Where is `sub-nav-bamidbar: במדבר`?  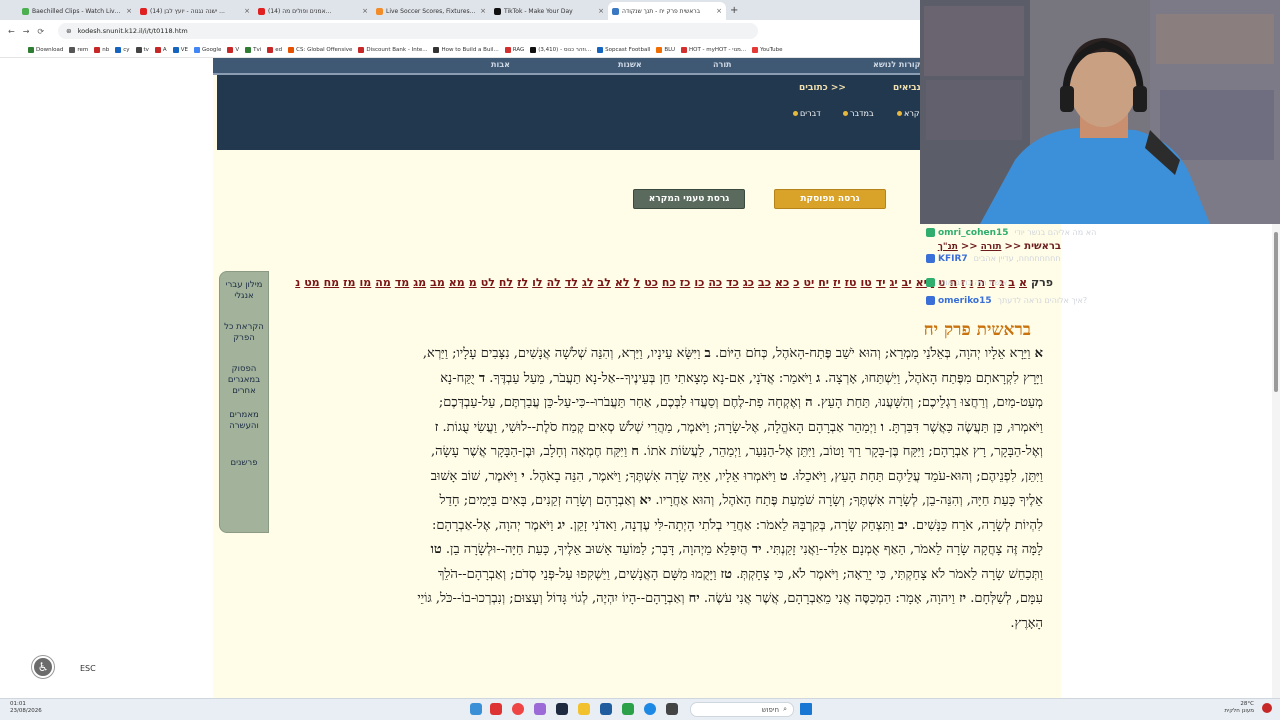 sub-nav-bamidbar: במדבר is located at coordinates (858, 113).